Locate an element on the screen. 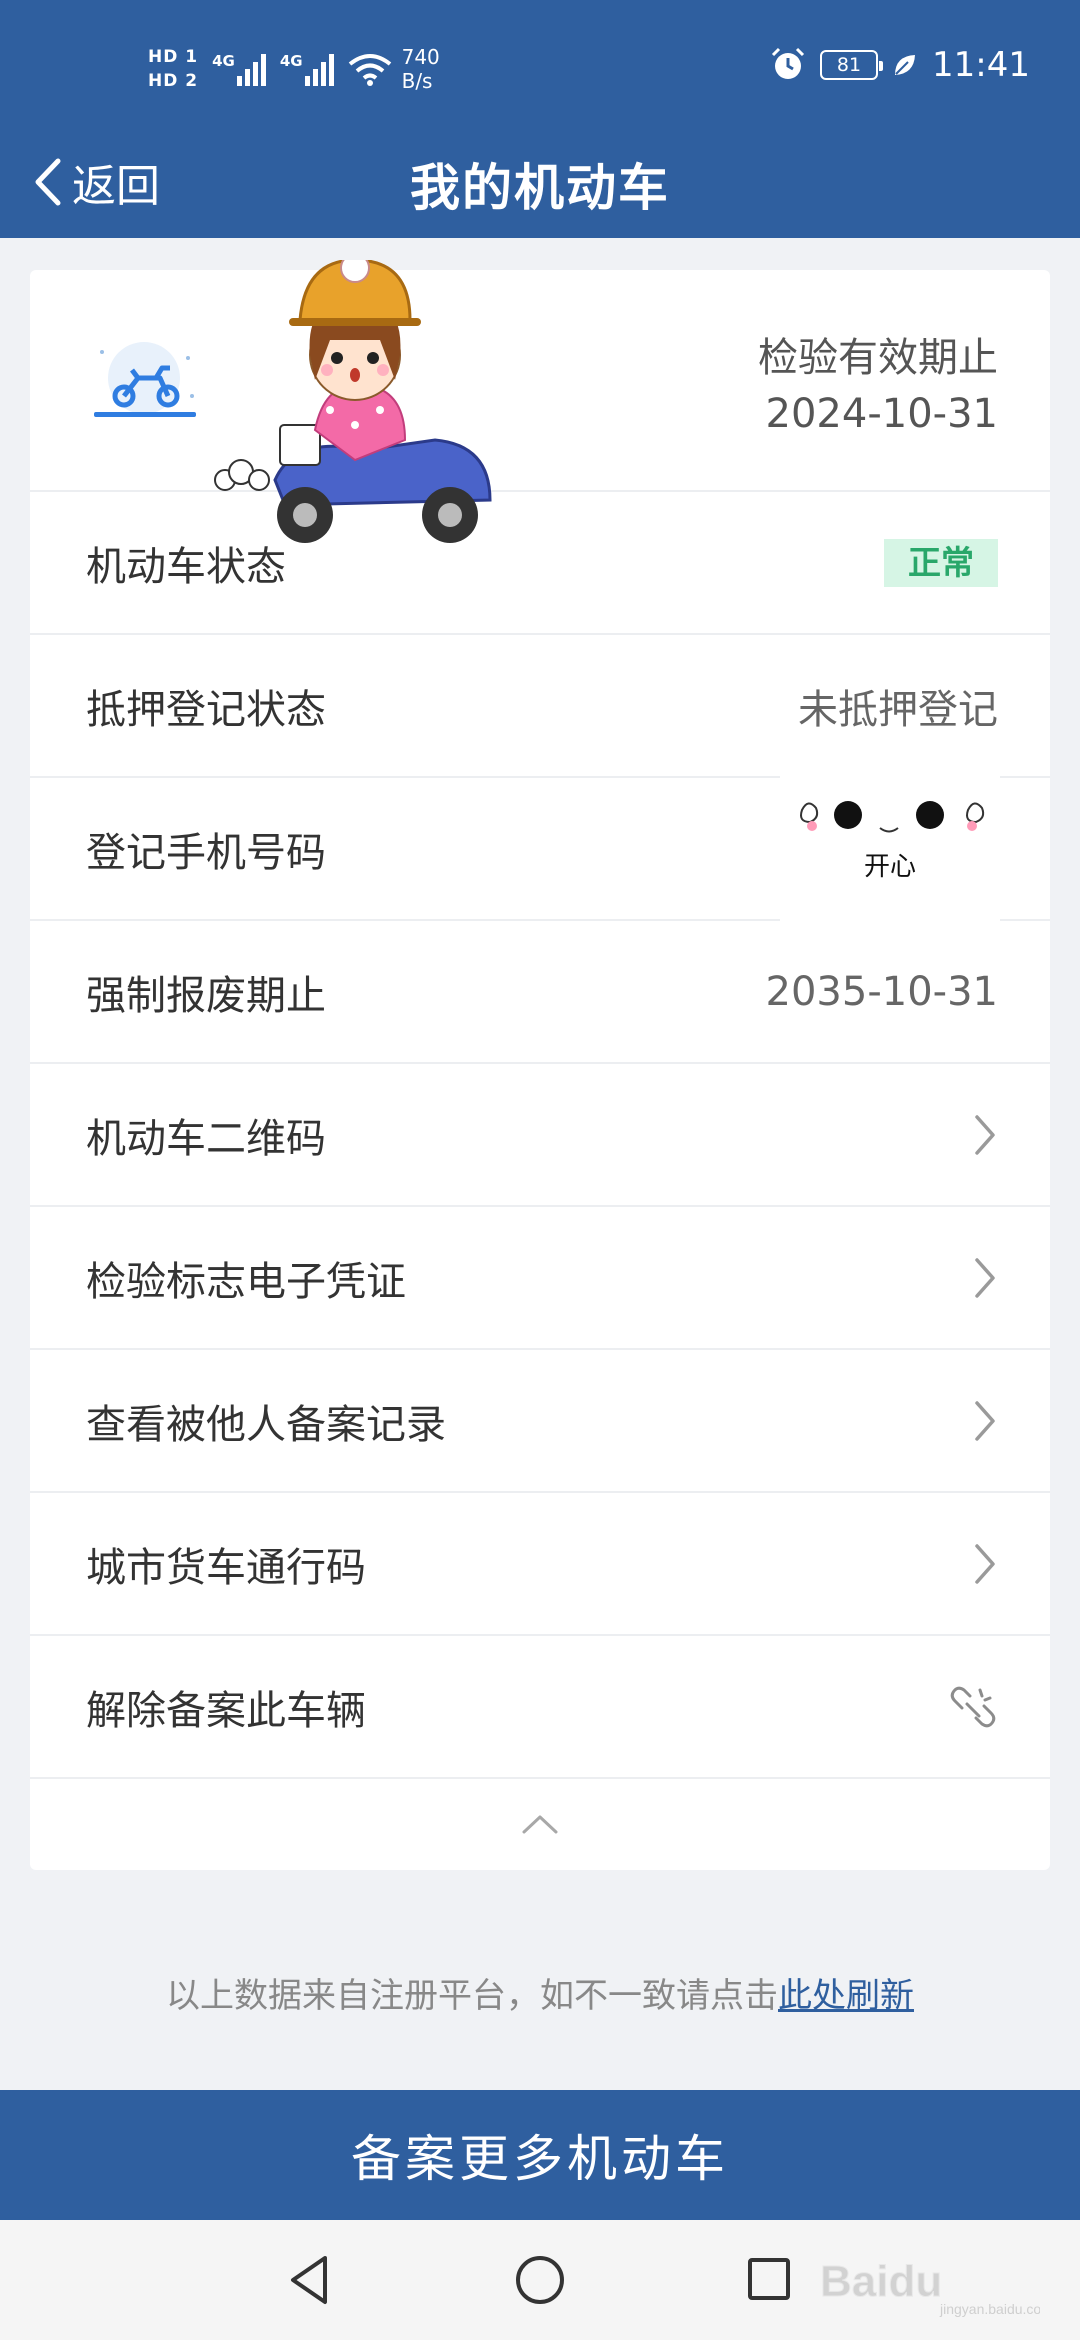 The image size is (1080, 2340). back-button: 返回 is located at coordinates (96, 182).